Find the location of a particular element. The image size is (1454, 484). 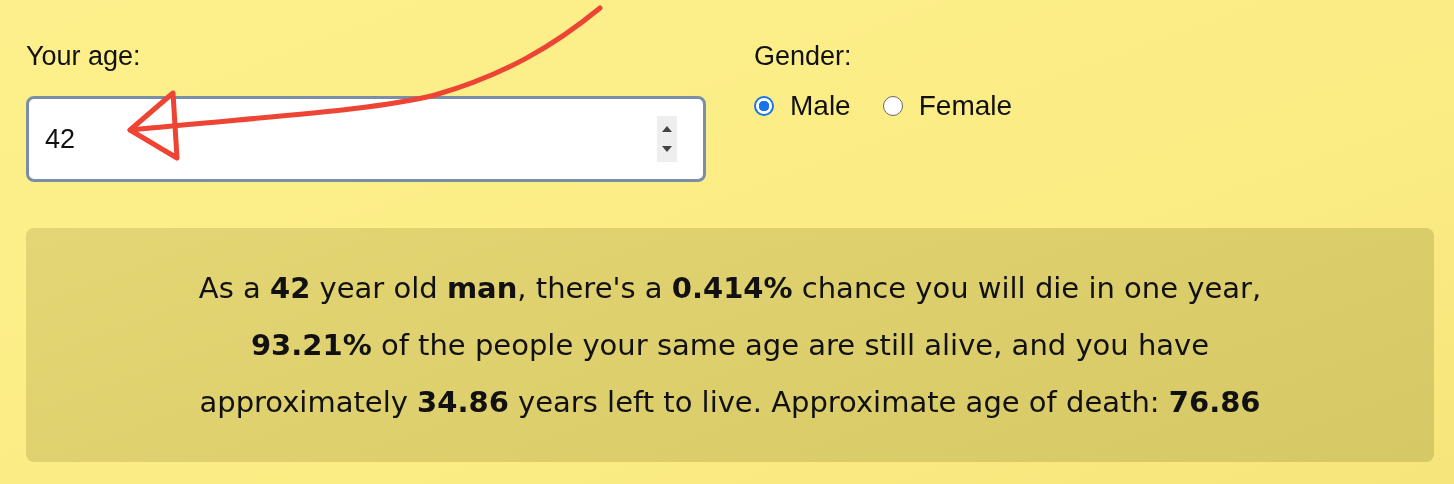

age-label: Your age: is located at coordinates (84, 56).